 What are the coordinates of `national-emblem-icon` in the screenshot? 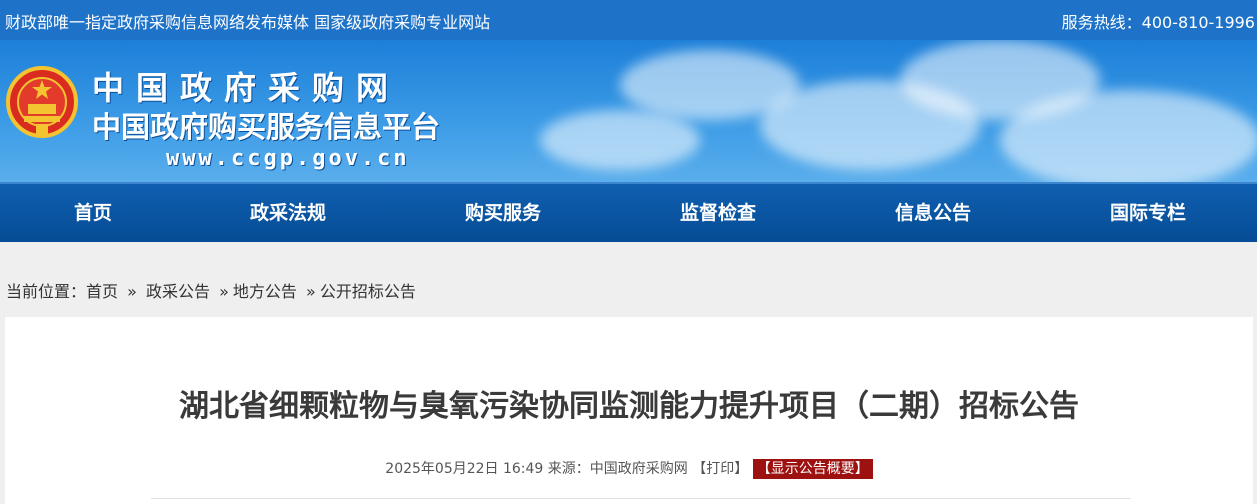 It's located at (42, 103).